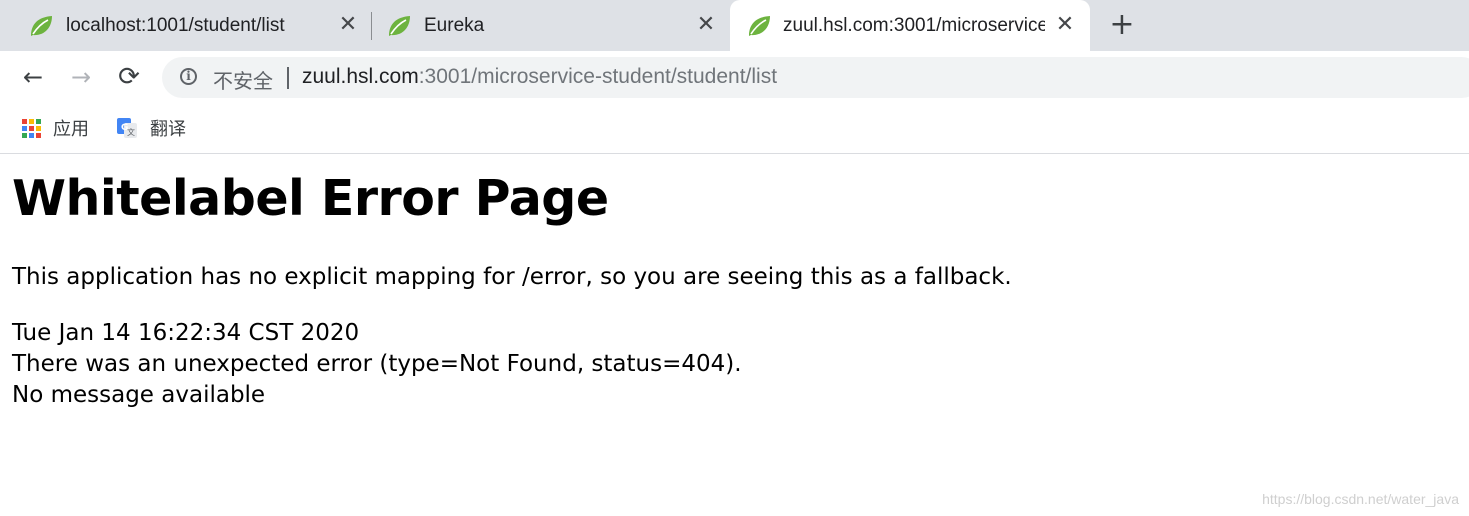  Describe the element at coordinates (1360, 499) in the screenshot. I see `watermark: https://blog.csdn.net/water_java` at that location.